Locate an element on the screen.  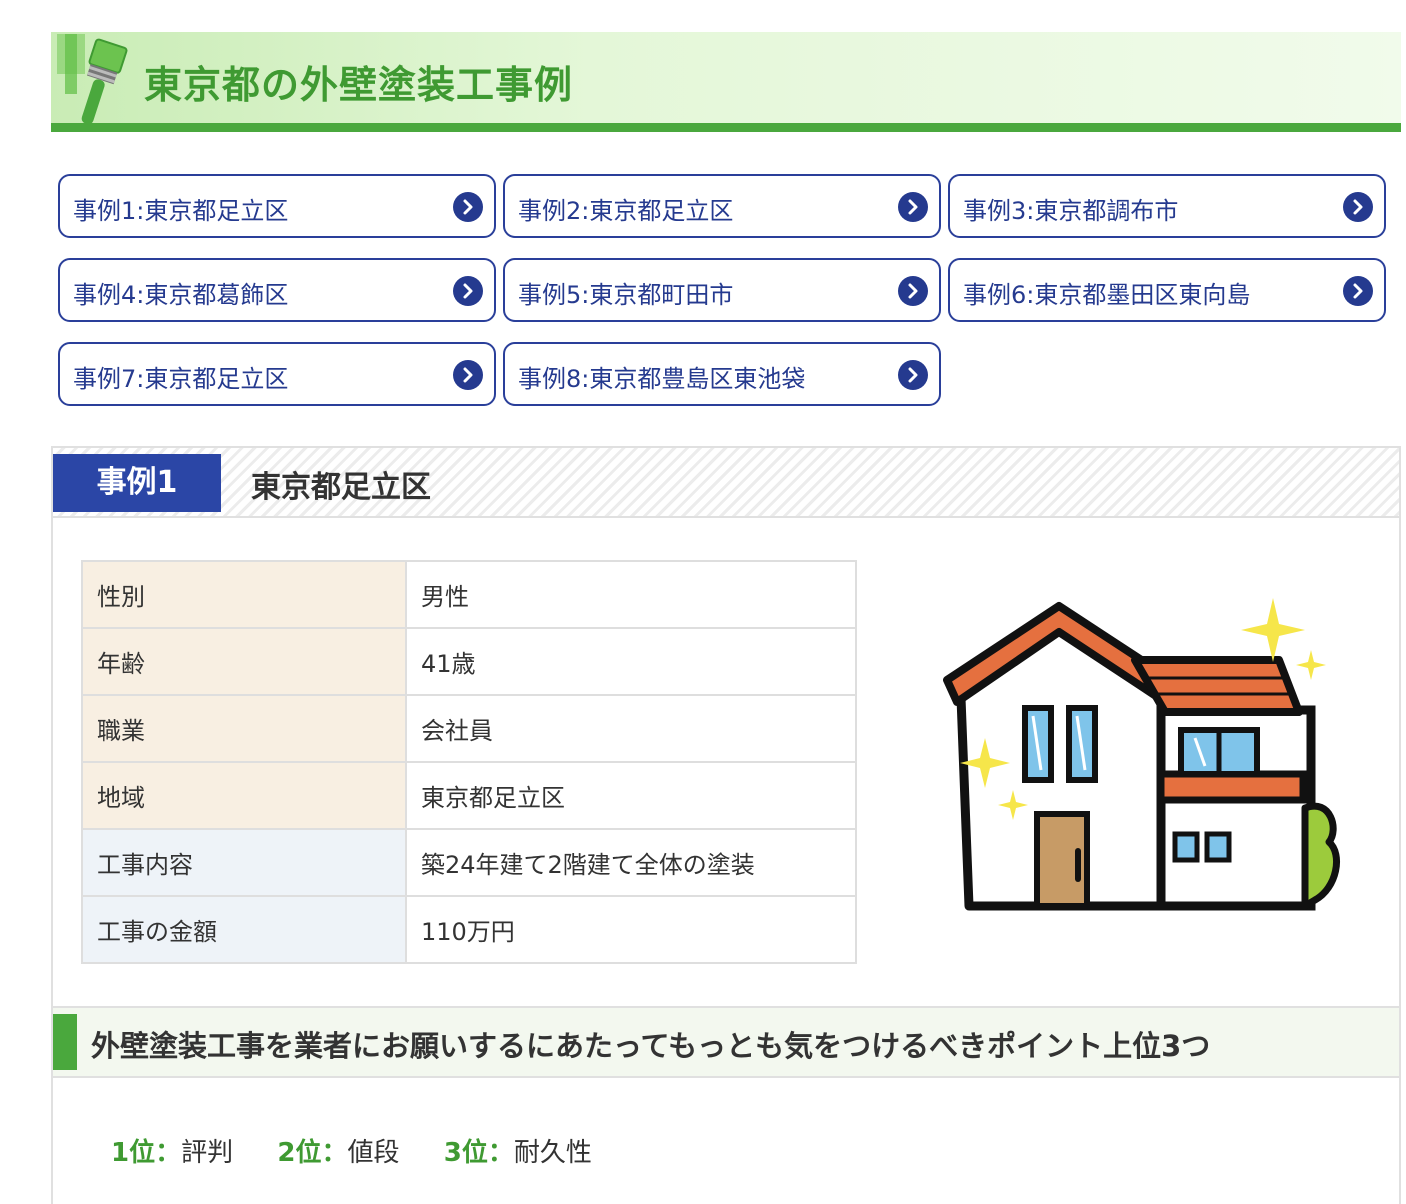
table-row: 年齢 41歳 is located at coordinates (469, 661).